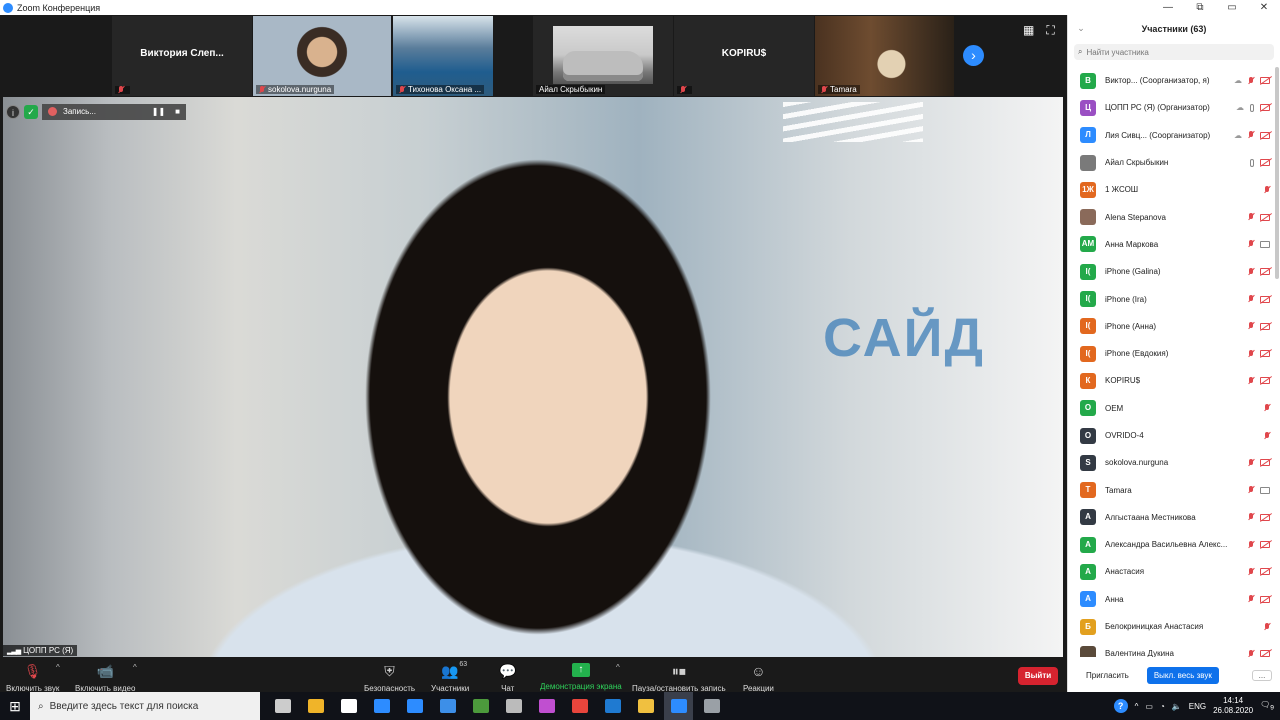  I want to click on participant-row: А Анастасия, so click(1171, 571).